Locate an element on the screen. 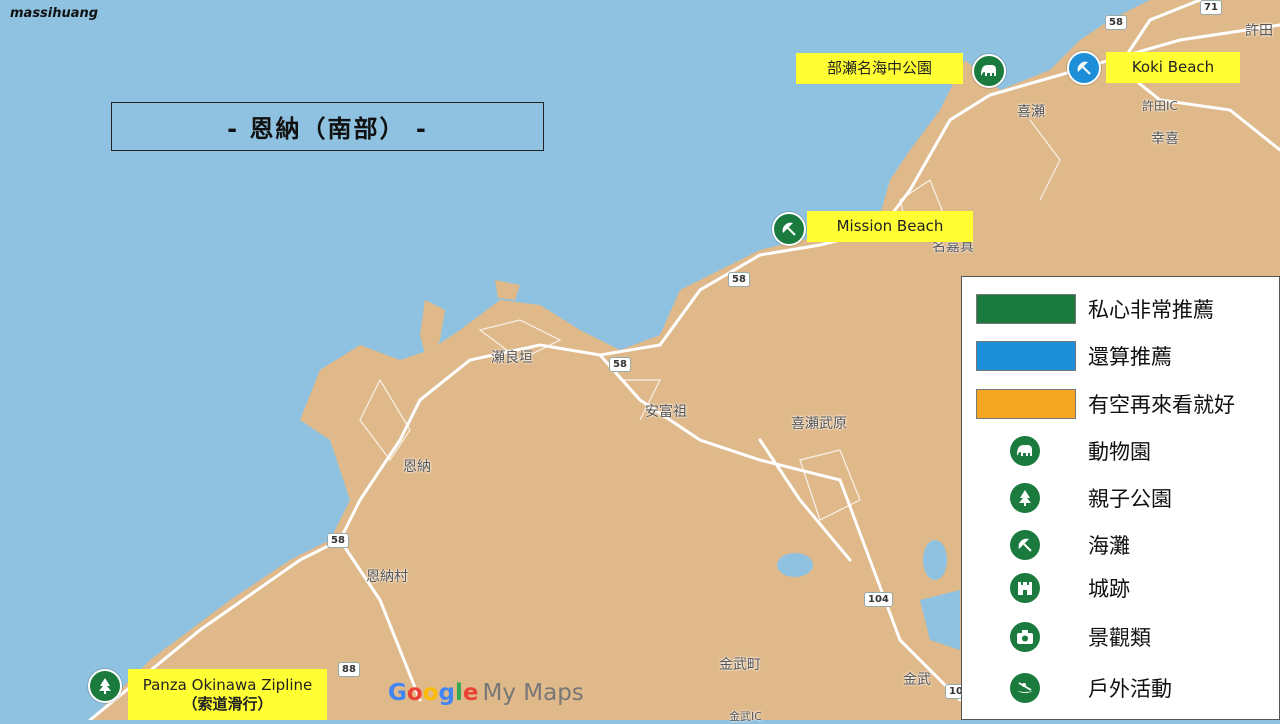 This screenshot has width=1280, height=724. legend-item: 海灘 is located at coordinates (1121, 545).